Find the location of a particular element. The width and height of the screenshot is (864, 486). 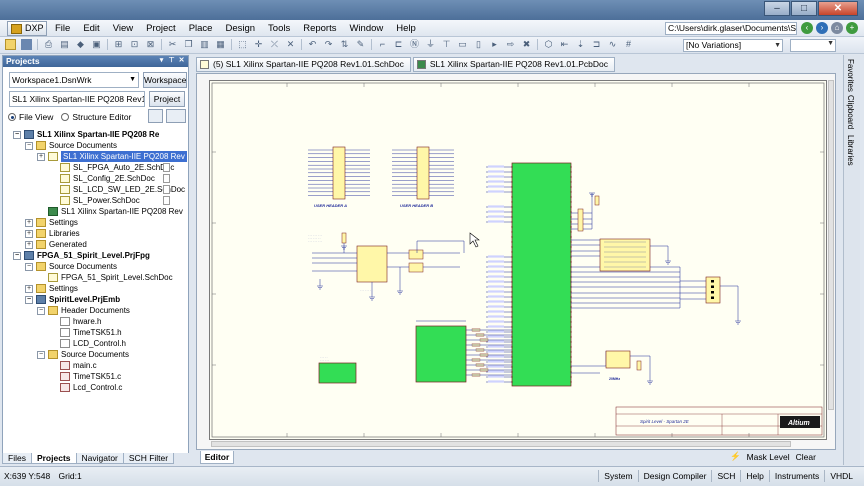

menu-place: Place is located at coordinates (201, 28).